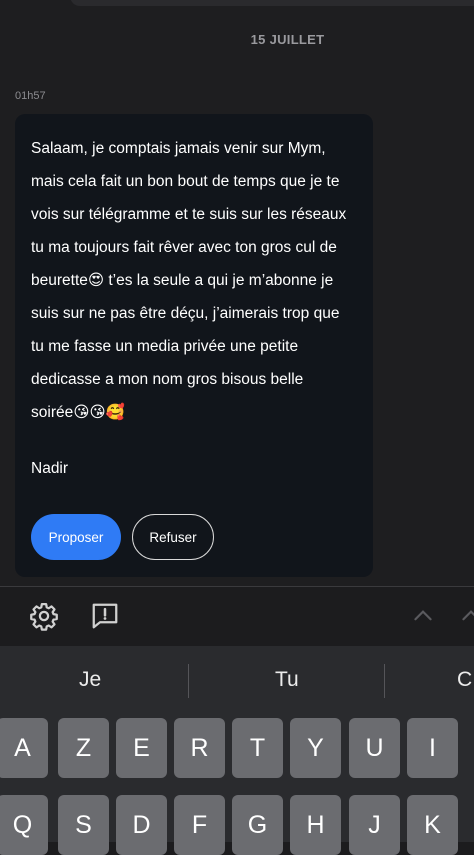 This screenshot has width=474, height=855. What do you see at coordinates (141, 748) in the screenshot?
I see `key: E` at bounding box center [141, 748].